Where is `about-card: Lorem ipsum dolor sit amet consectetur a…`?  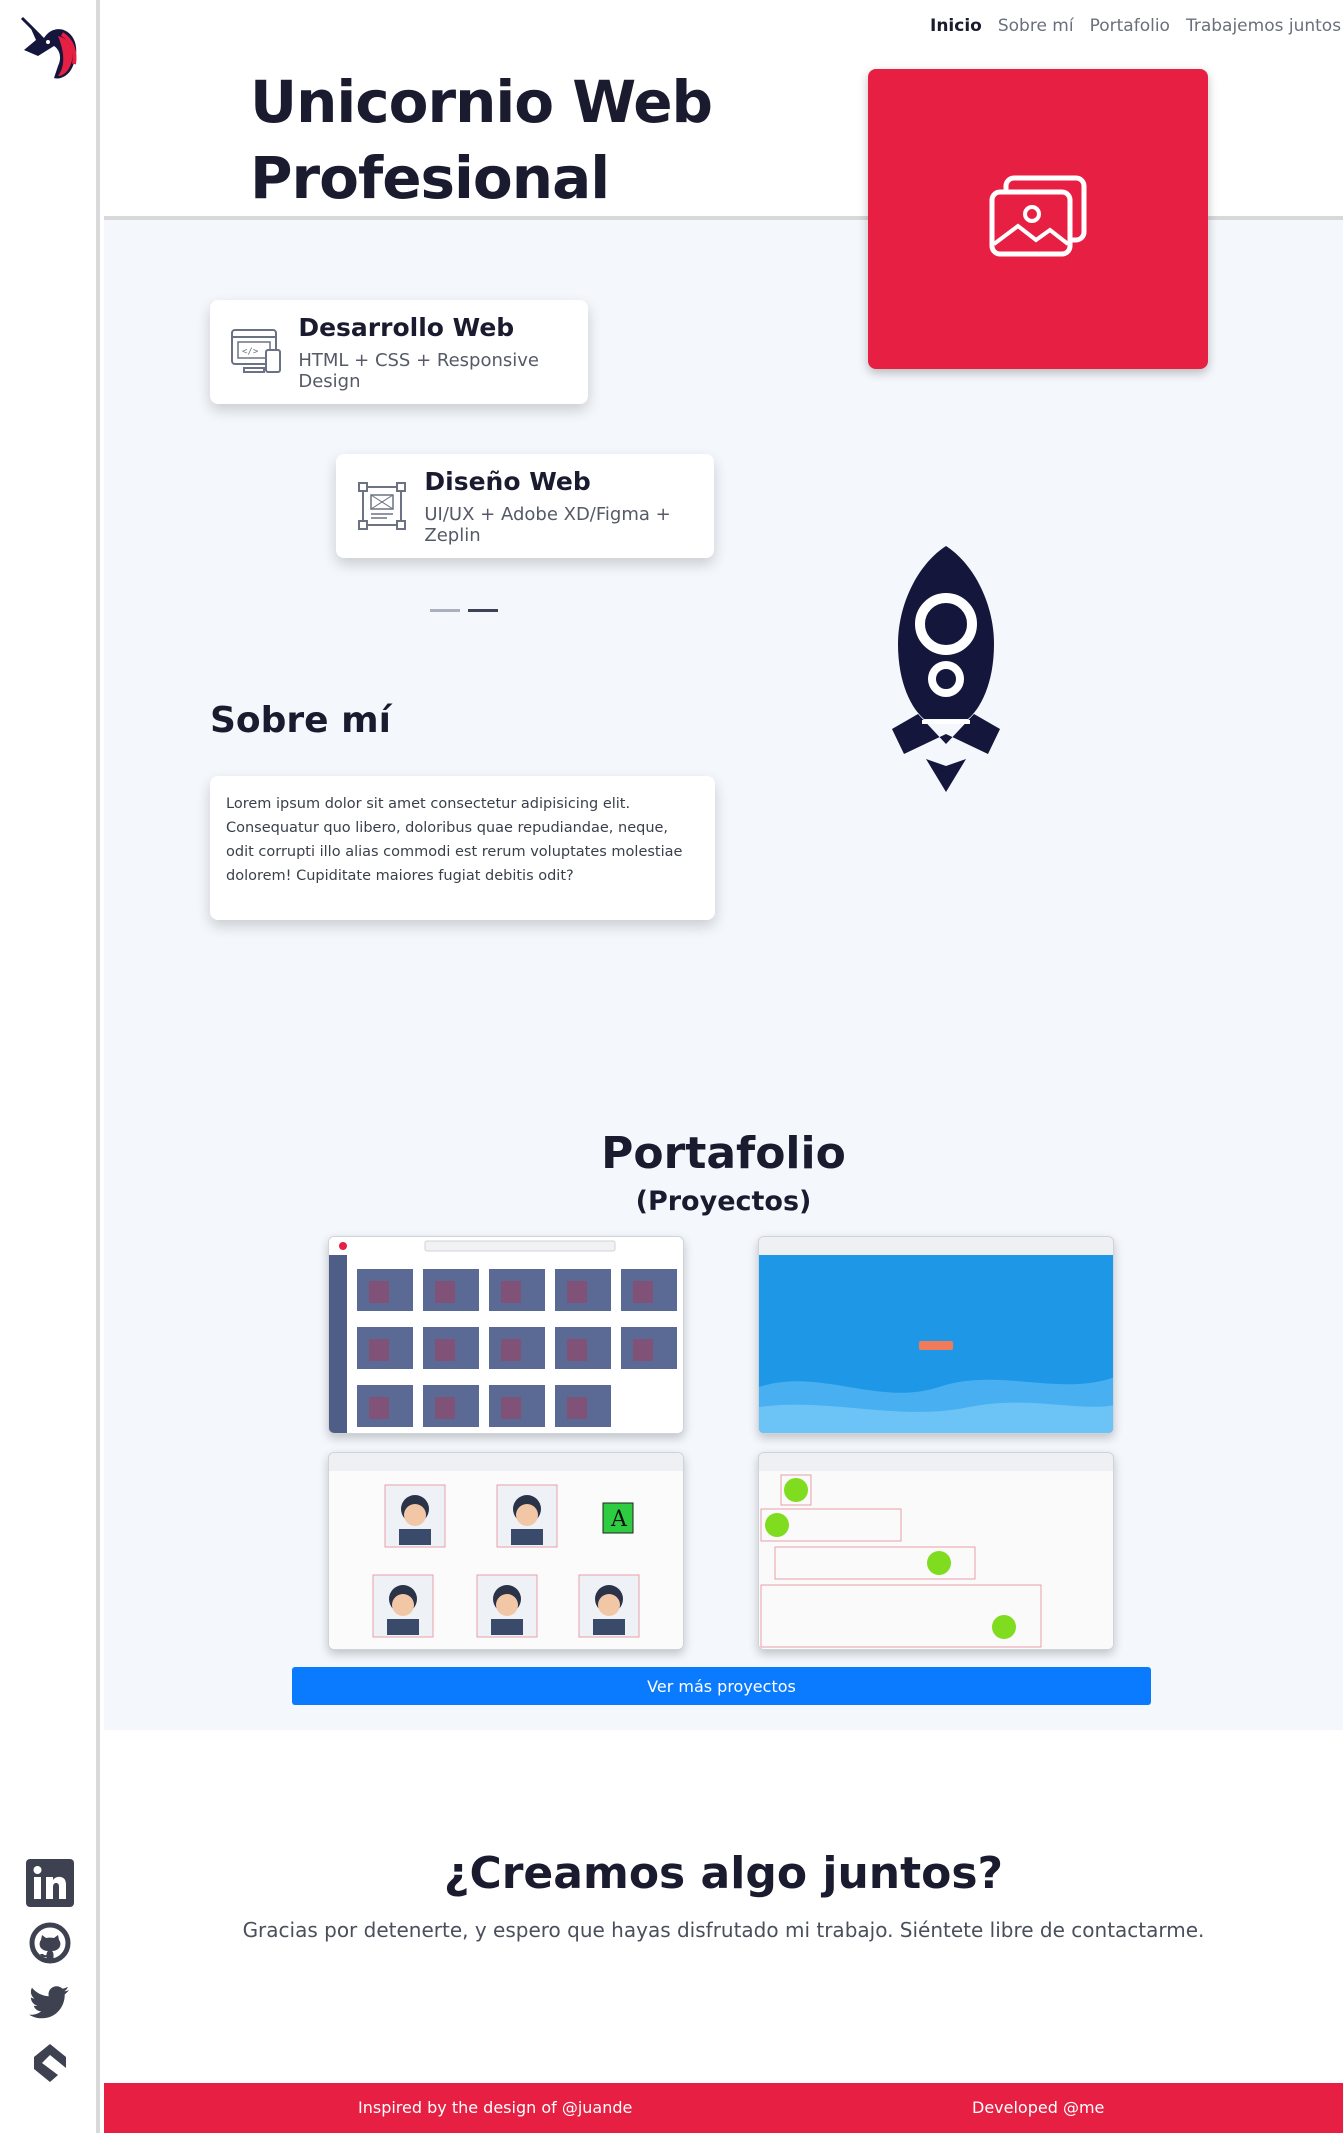 about-card: Lorem ipsum dolor sit amet consectetur a… is located at coordinates (462, 848).